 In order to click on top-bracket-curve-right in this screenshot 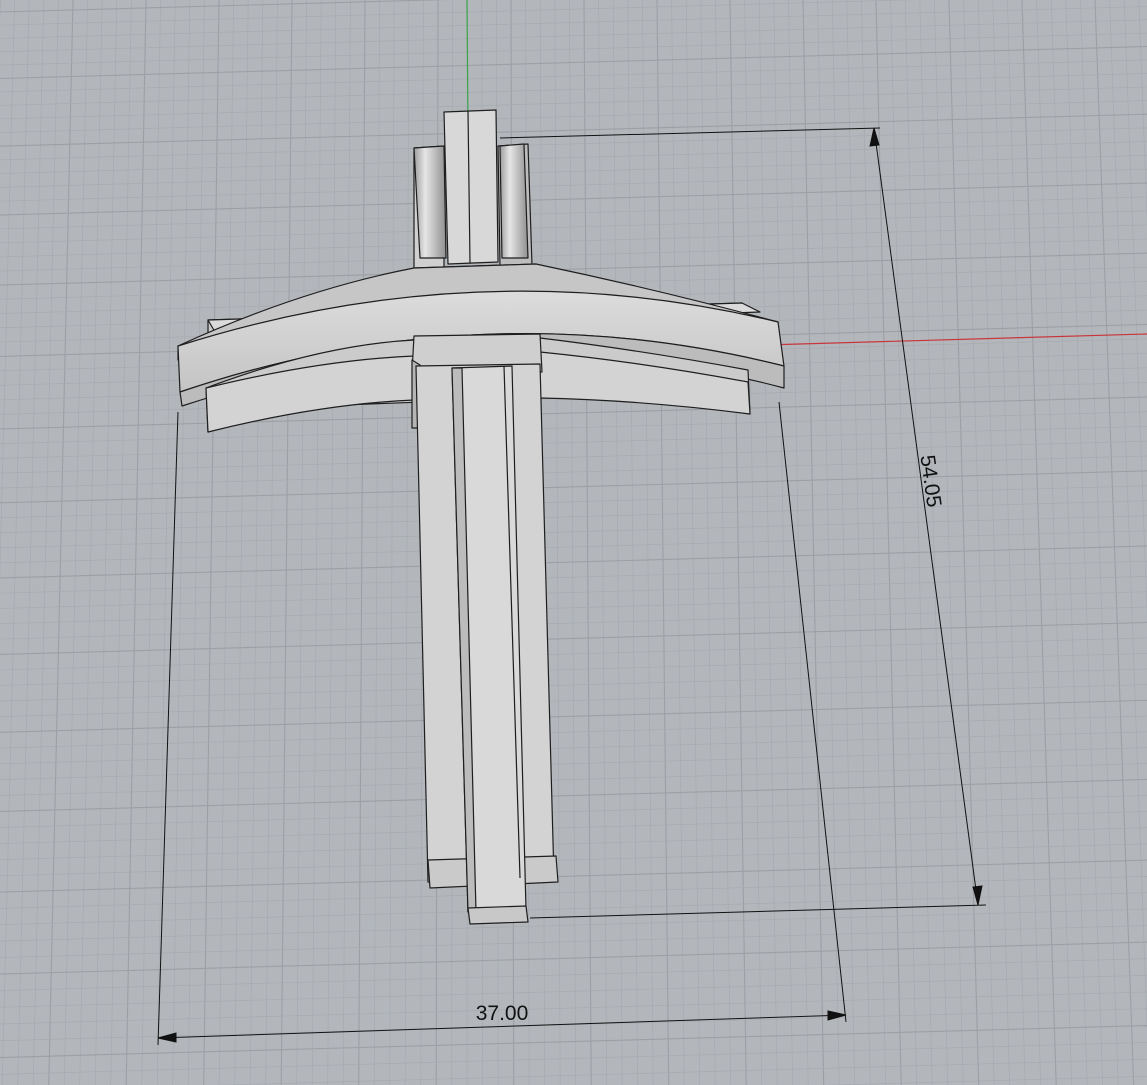, I will do `click(514, 201)`.